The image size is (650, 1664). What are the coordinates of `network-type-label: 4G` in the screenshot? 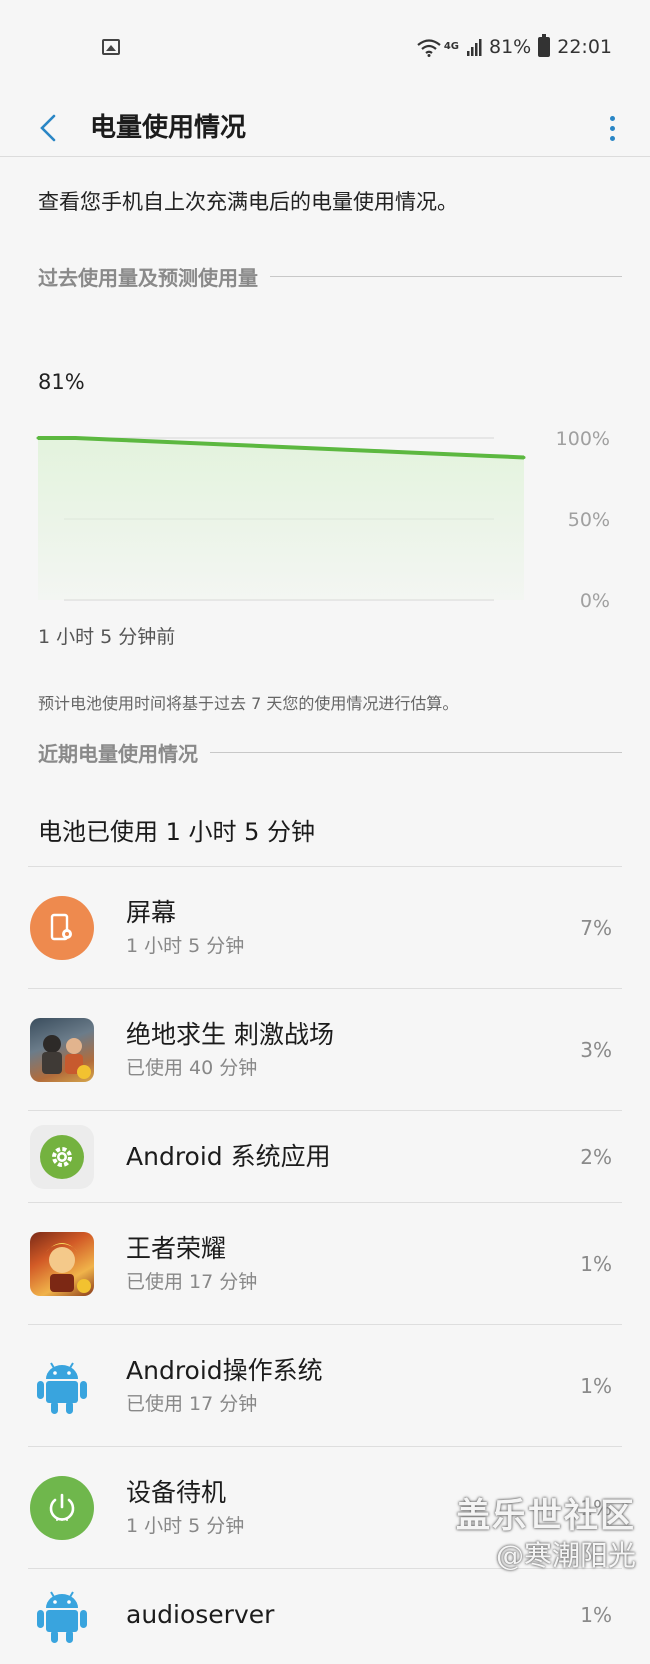 It's located at (451, 46).